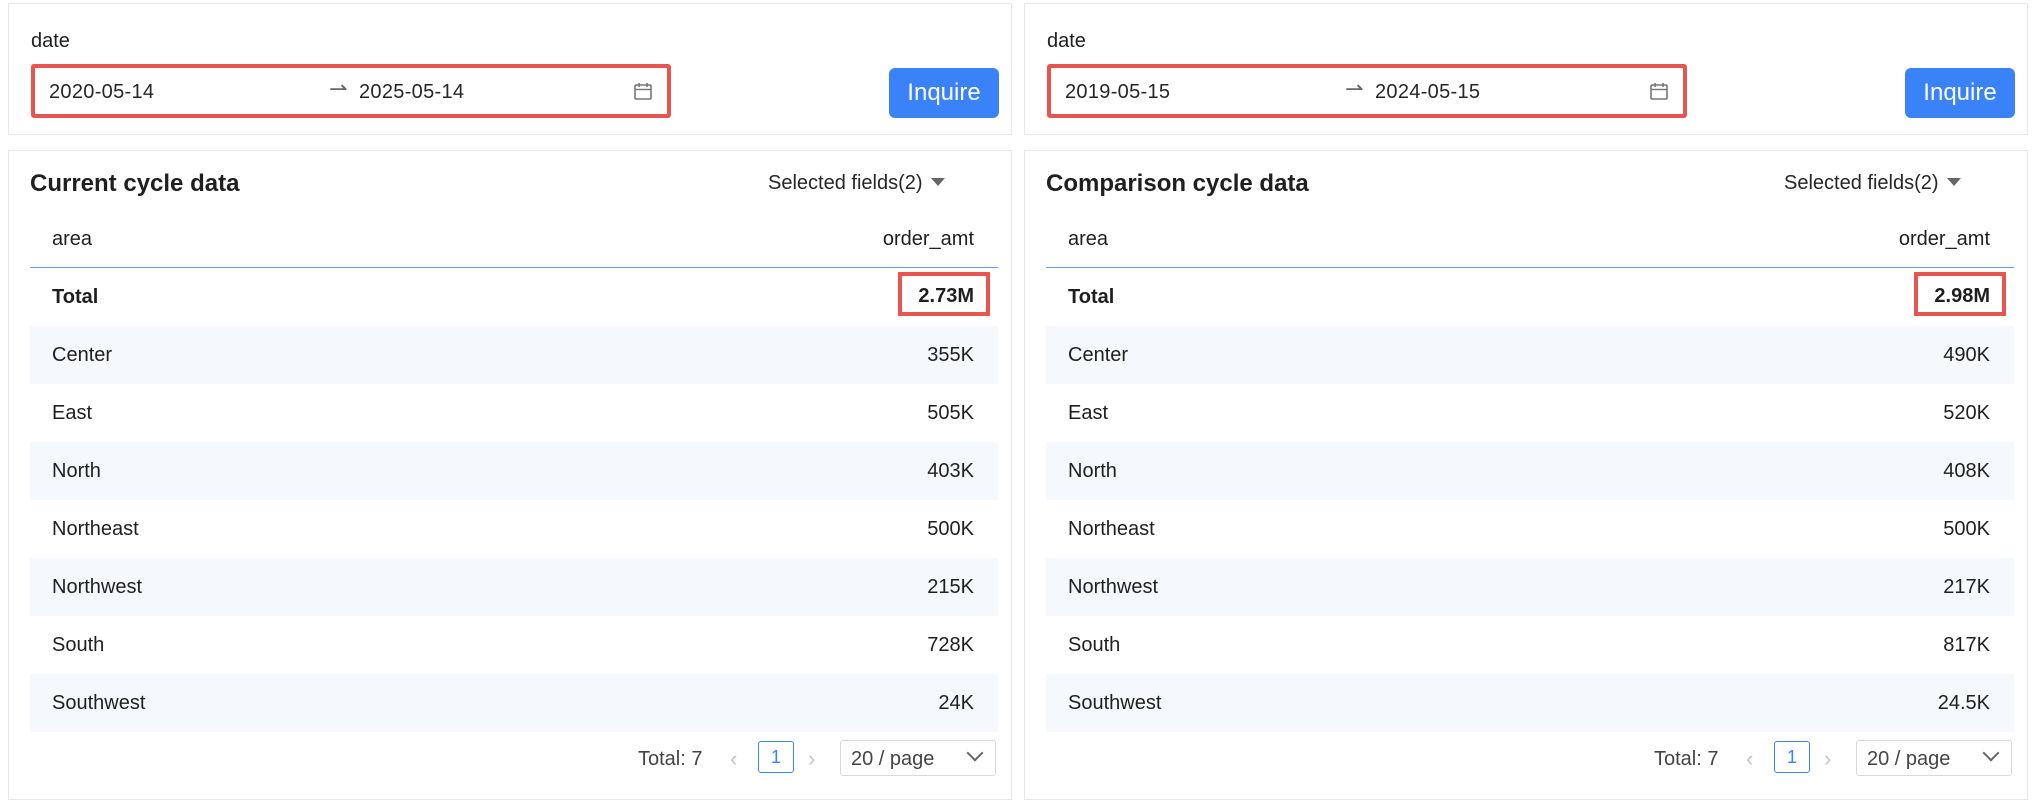  Describe the element at coordinates (1966, 355) in the screenshot. I see `amount-cell: 490K` at that location.